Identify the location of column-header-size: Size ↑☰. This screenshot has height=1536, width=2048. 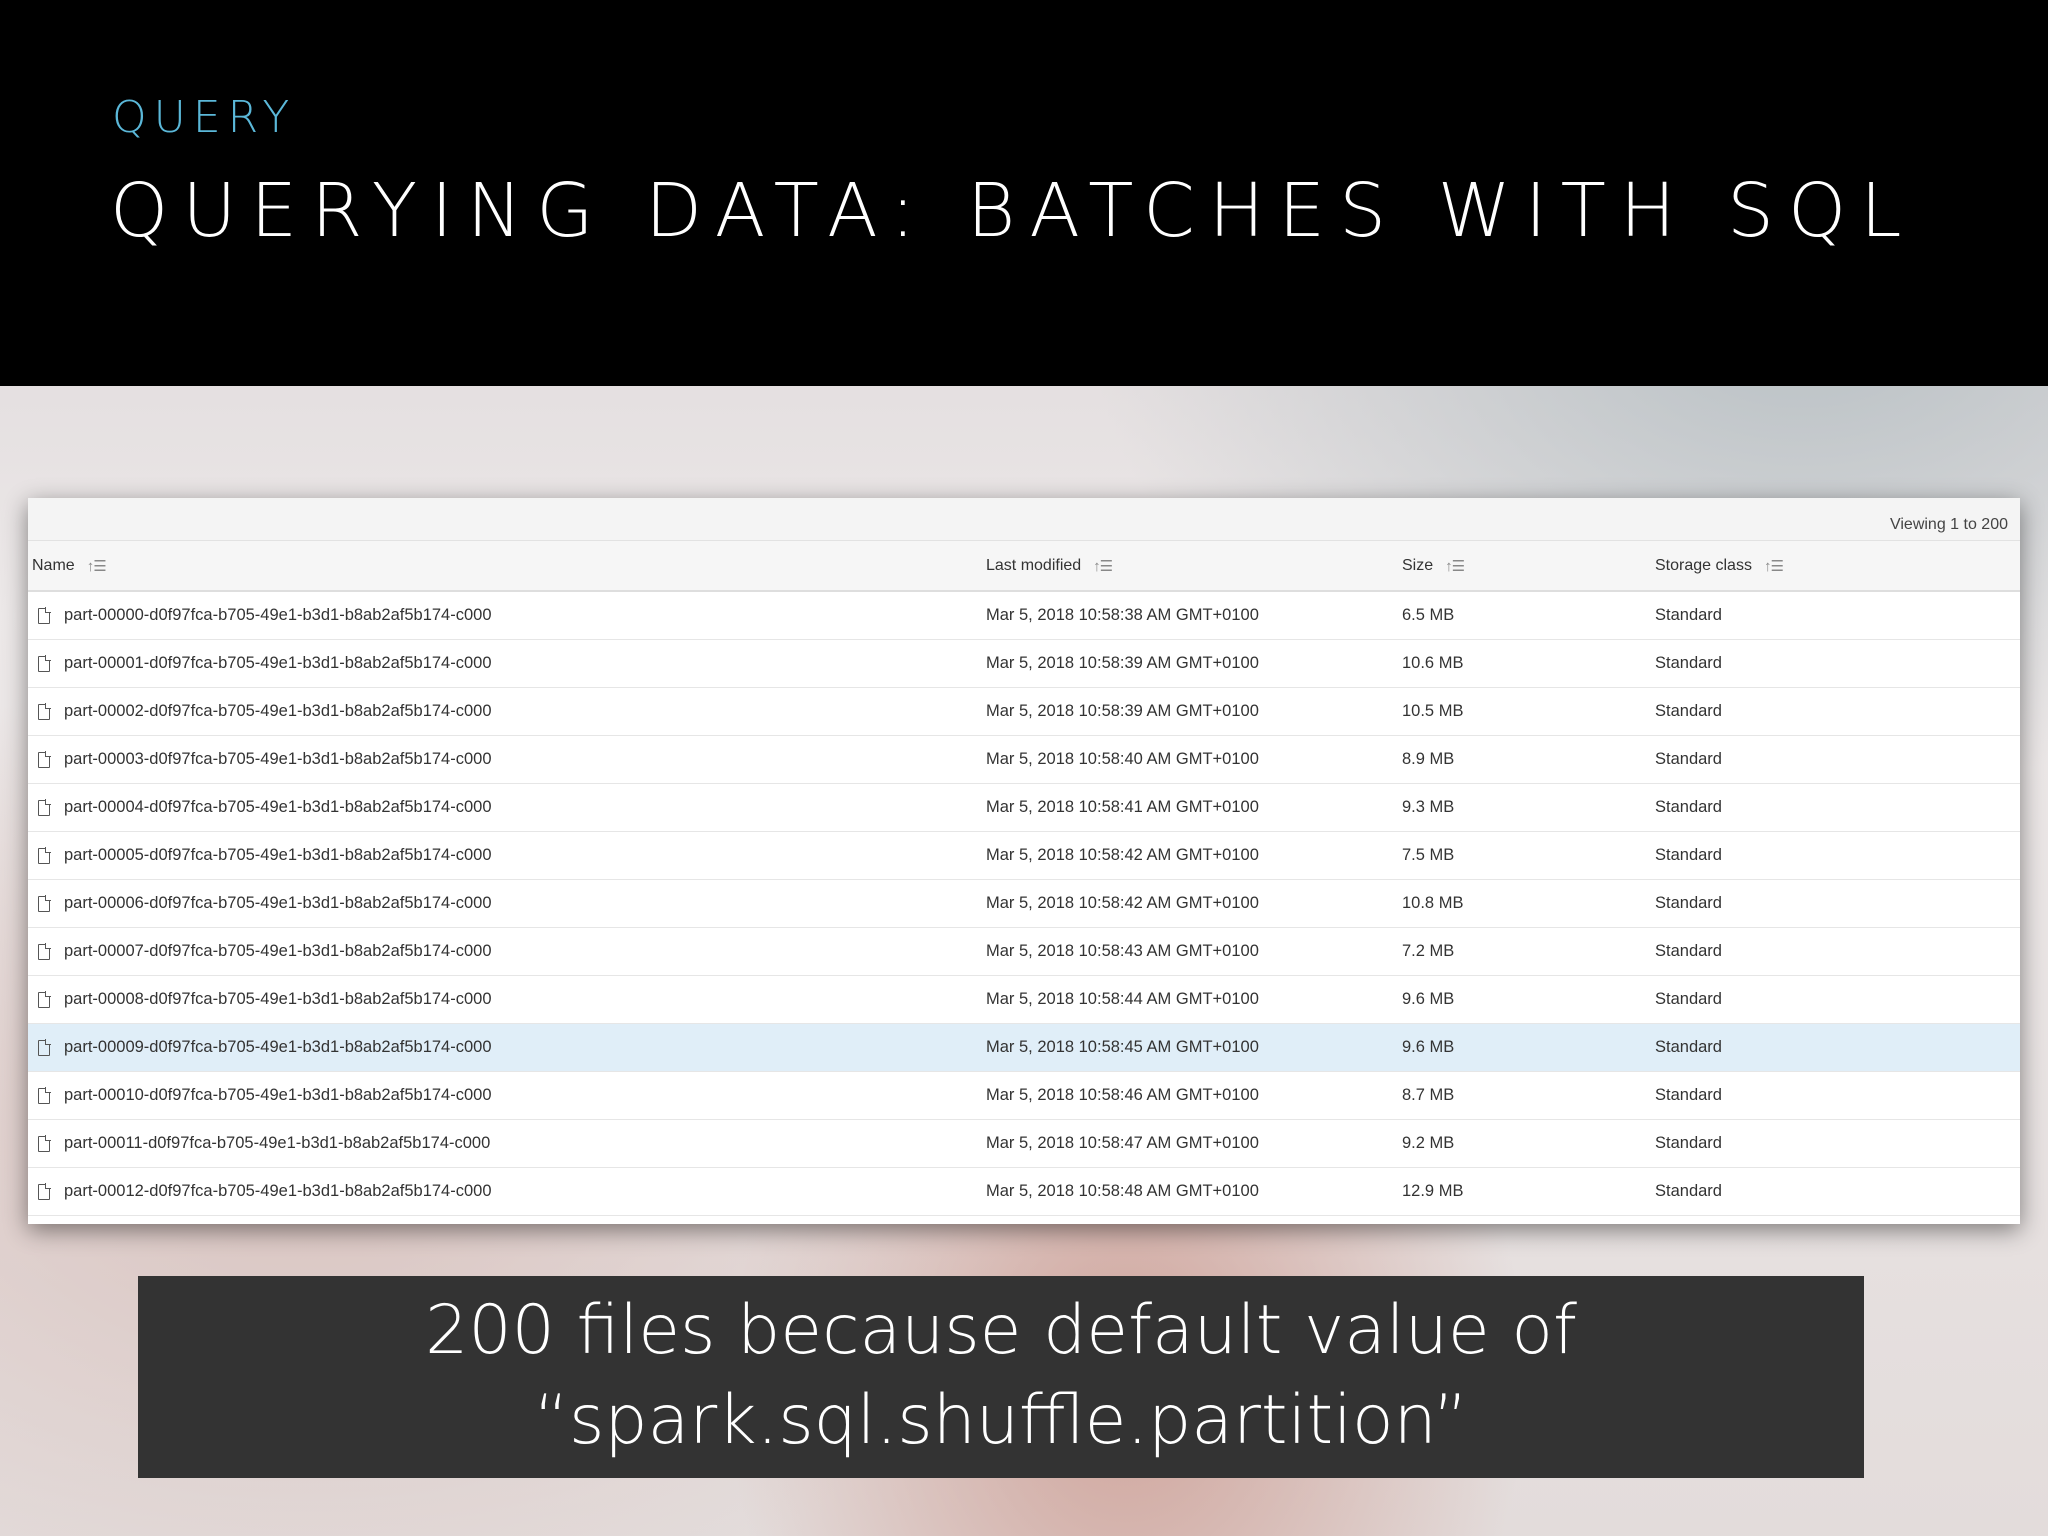
(1433, 565).